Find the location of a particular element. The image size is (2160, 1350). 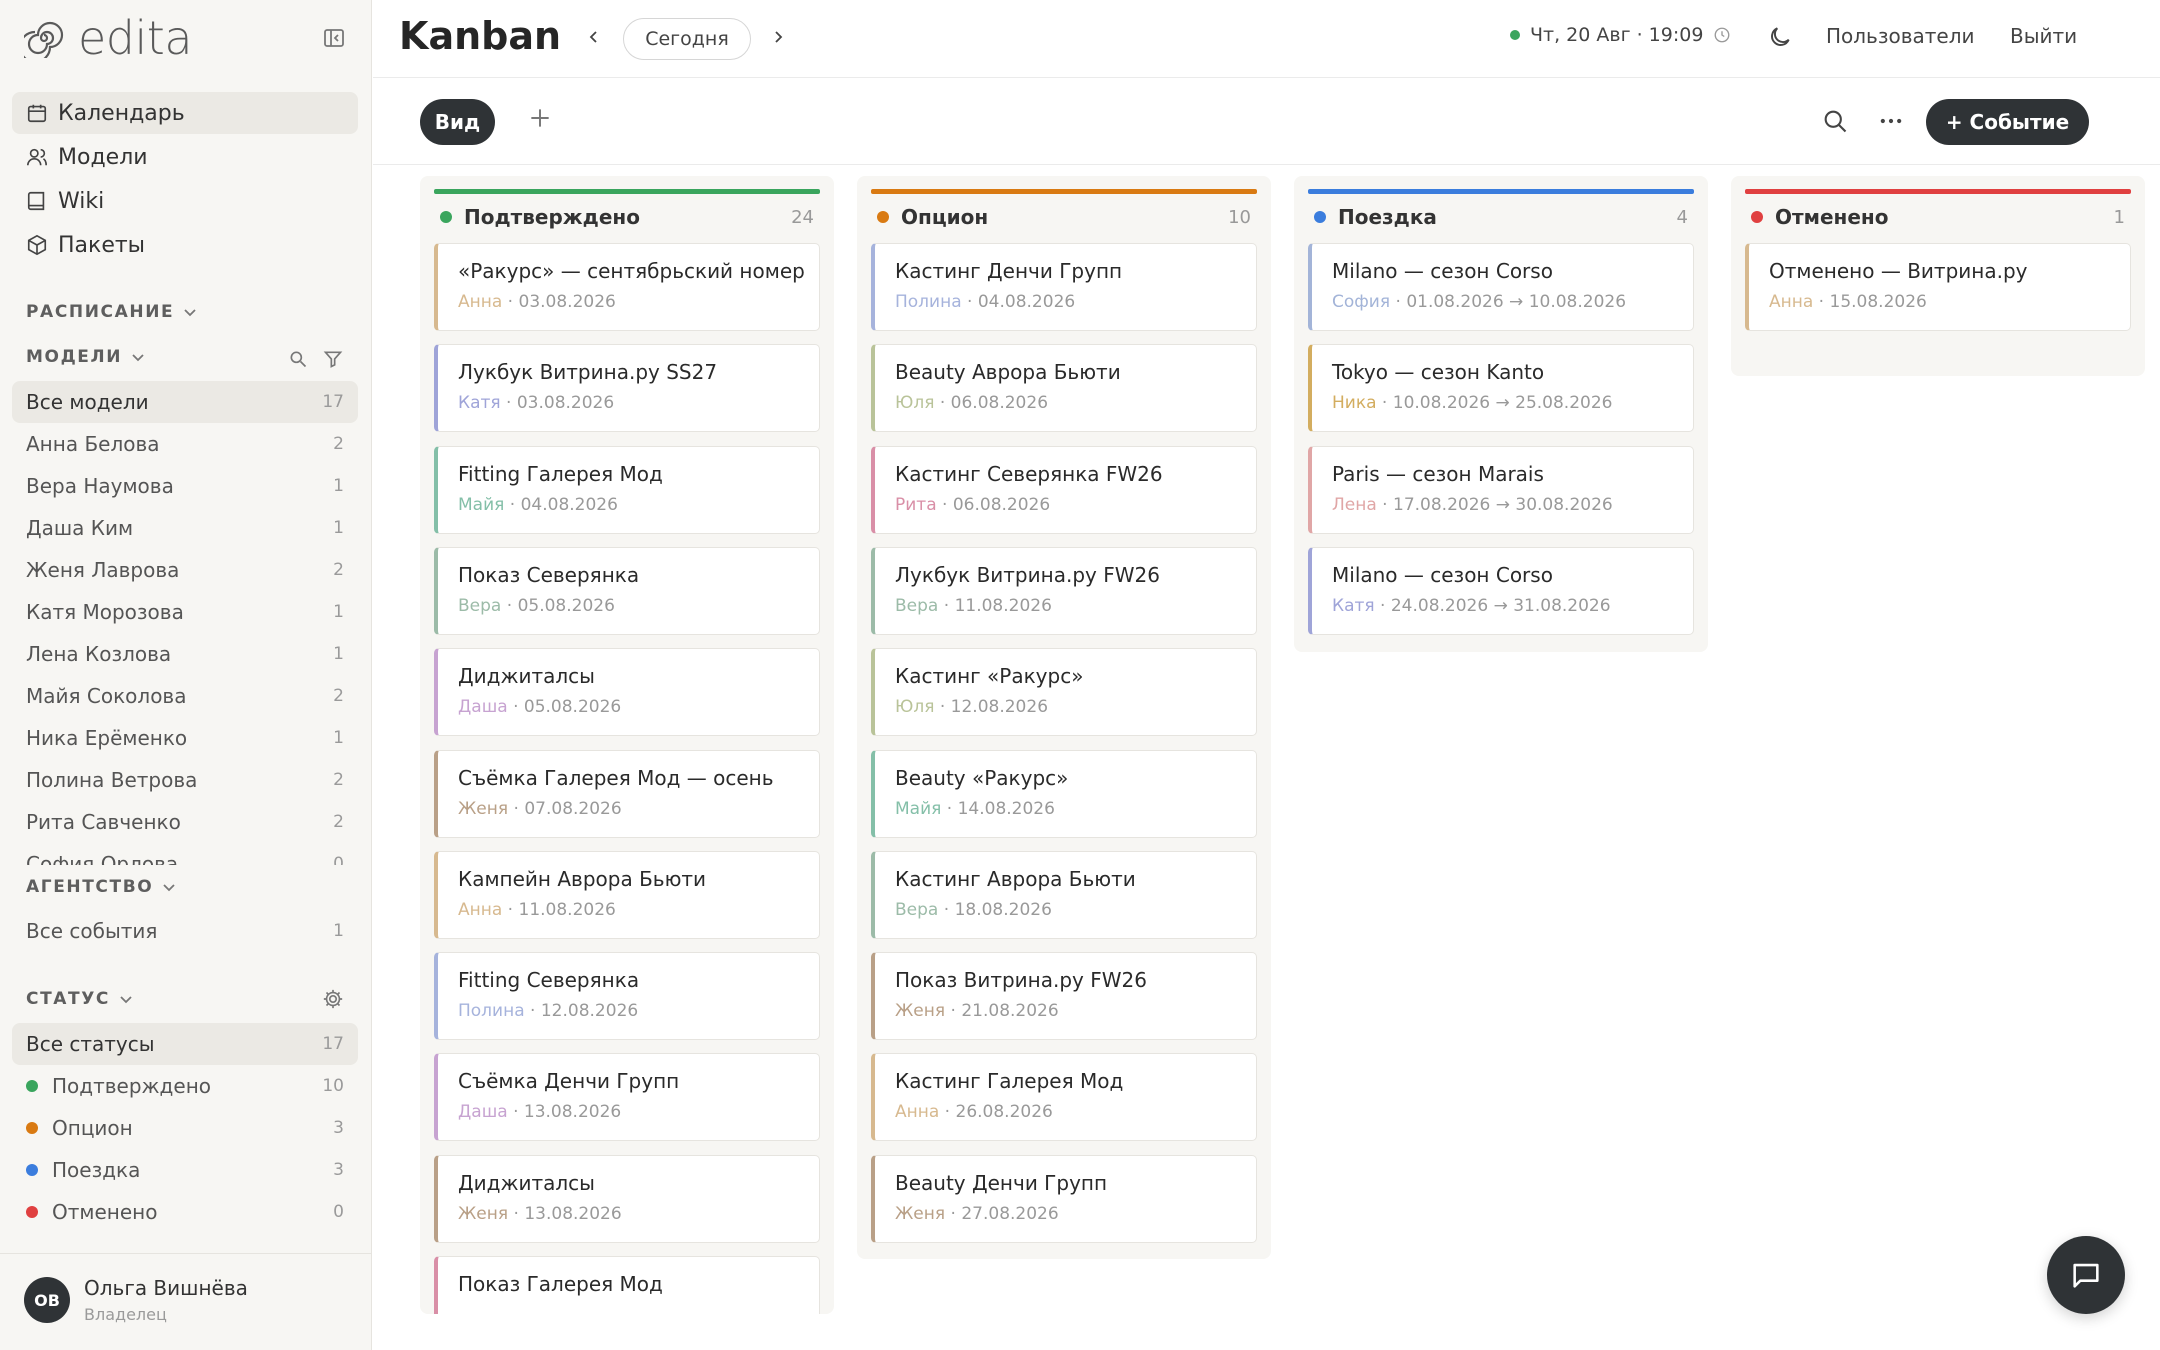

card-model: Даша is located at coordinates (483, 707).